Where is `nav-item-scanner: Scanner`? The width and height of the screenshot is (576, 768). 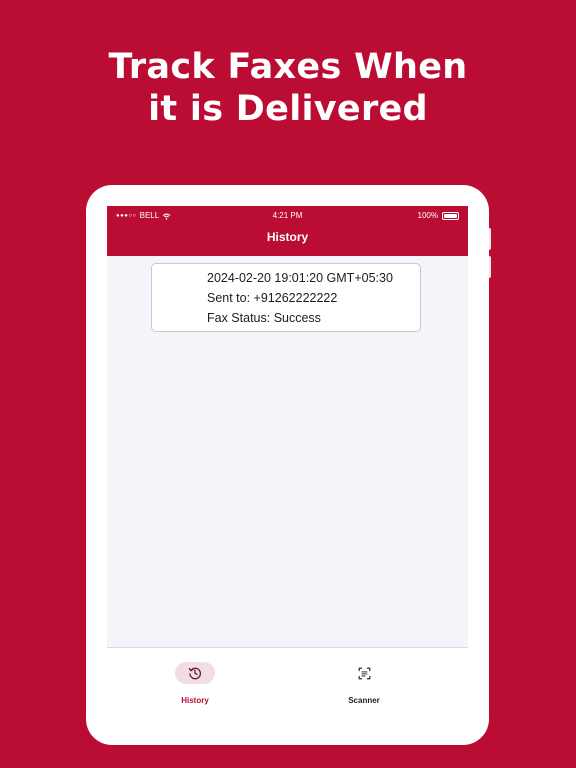
nav-item-scanner: Scanner is located at coordinates (364, 686).